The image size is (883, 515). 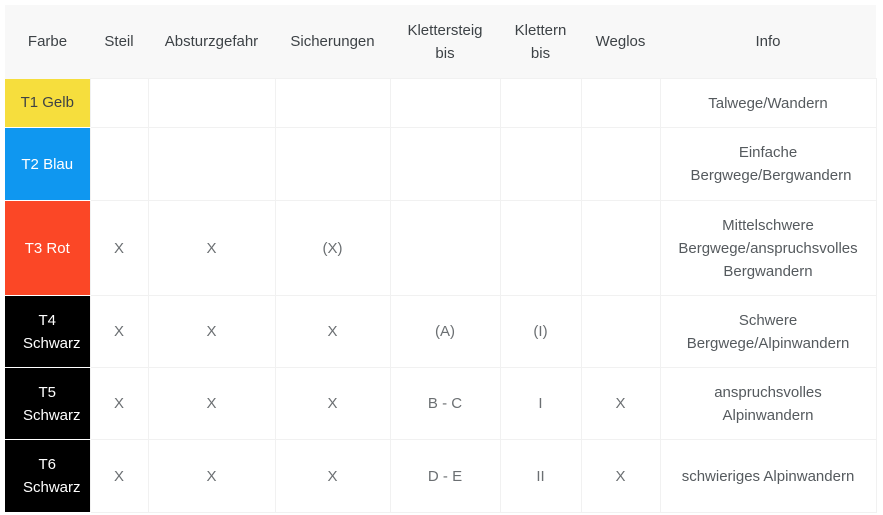 I want to click on header-weglos: Weglos, so click(x=620, y=42).